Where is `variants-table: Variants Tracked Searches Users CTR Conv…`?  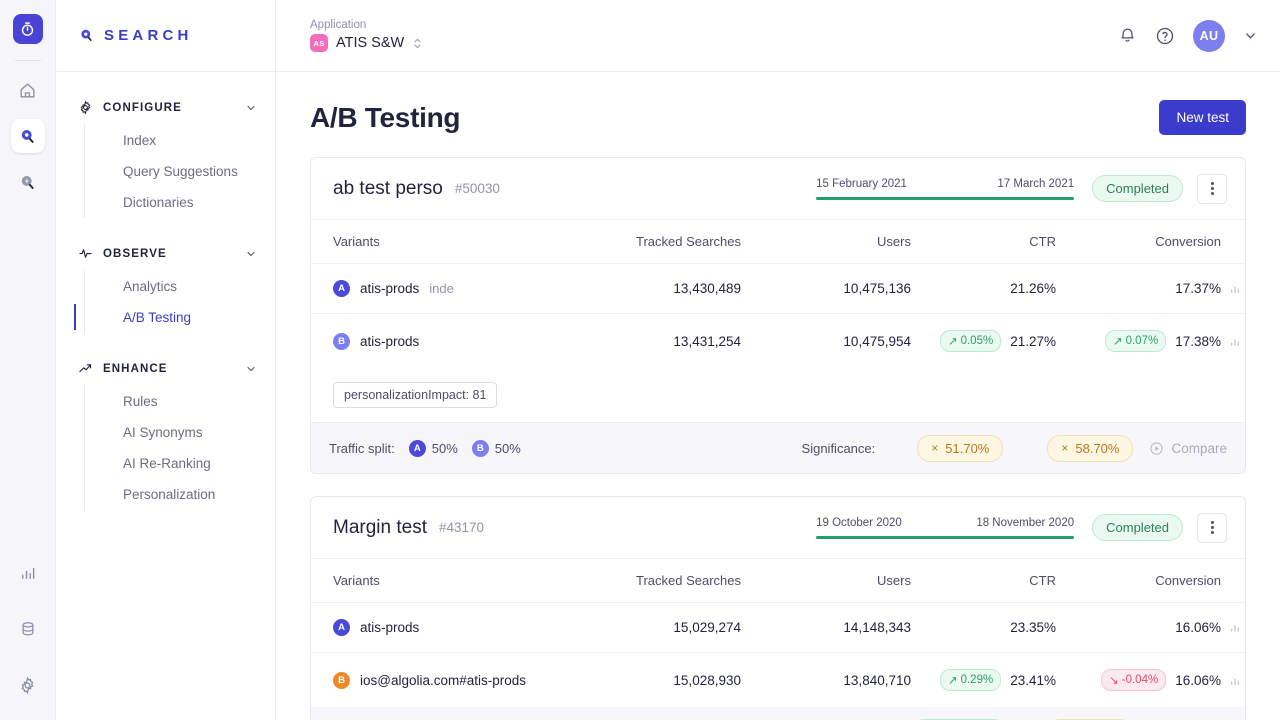 variants-table: Variants Tracked Searches Users CTR Conv… is located at coordinates (778, 294).